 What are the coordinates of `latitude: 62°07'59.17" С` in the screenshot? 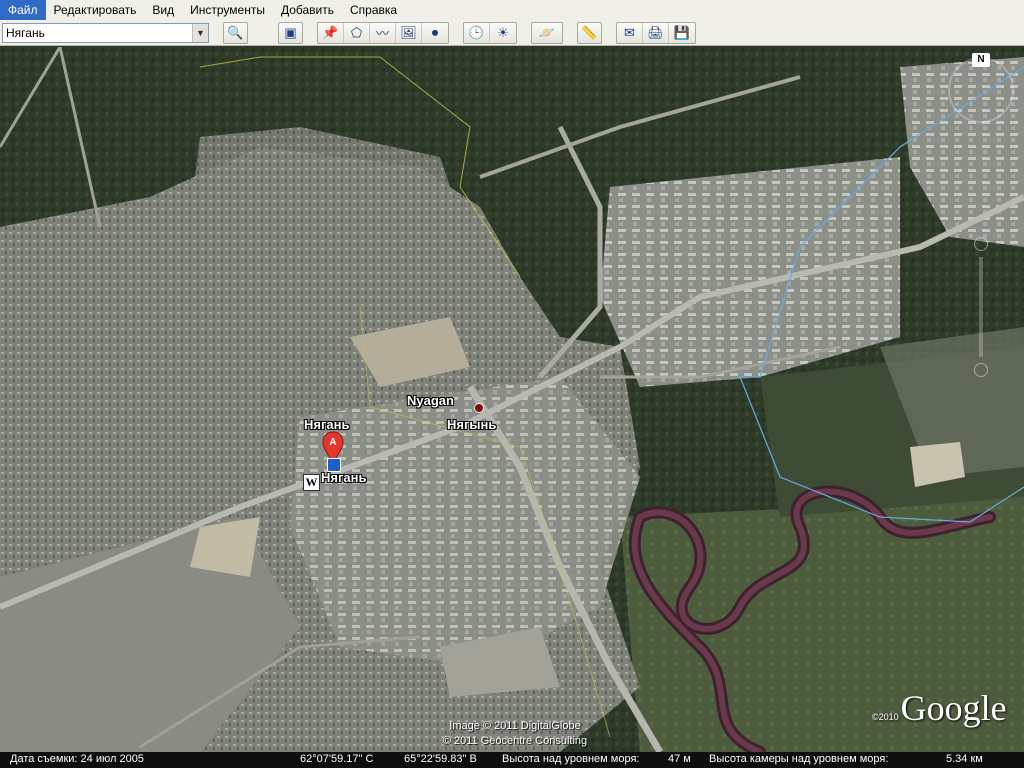 It's located at (337, 759).